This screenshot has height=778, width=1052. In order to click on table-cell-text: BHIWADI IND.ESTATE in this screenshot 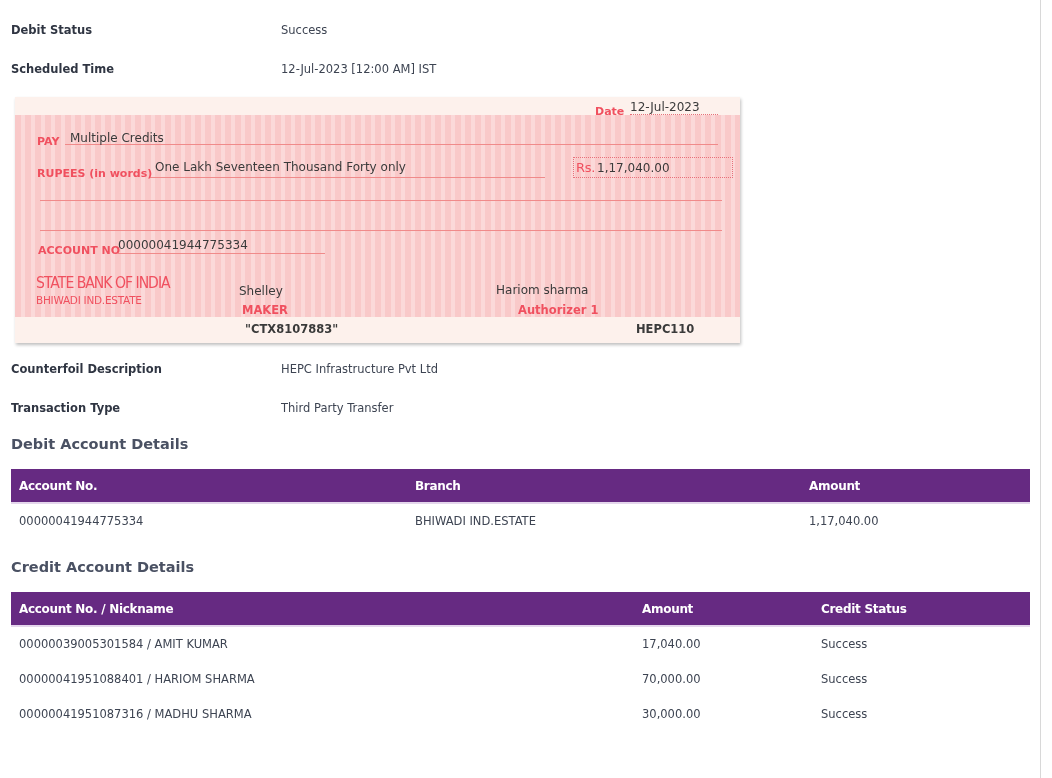, I will do `click(475, 521)`.